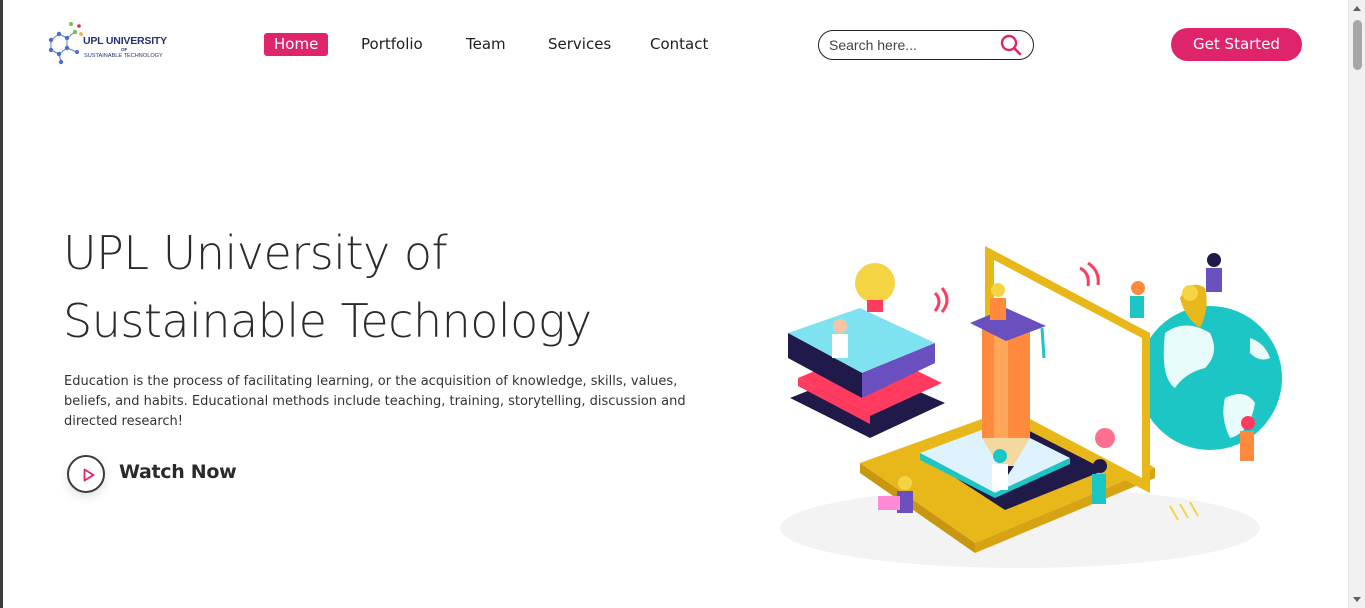 The height and width of the screenshot is (608, 1365). I want to click on scroll-thumb, so click(1357, 45).